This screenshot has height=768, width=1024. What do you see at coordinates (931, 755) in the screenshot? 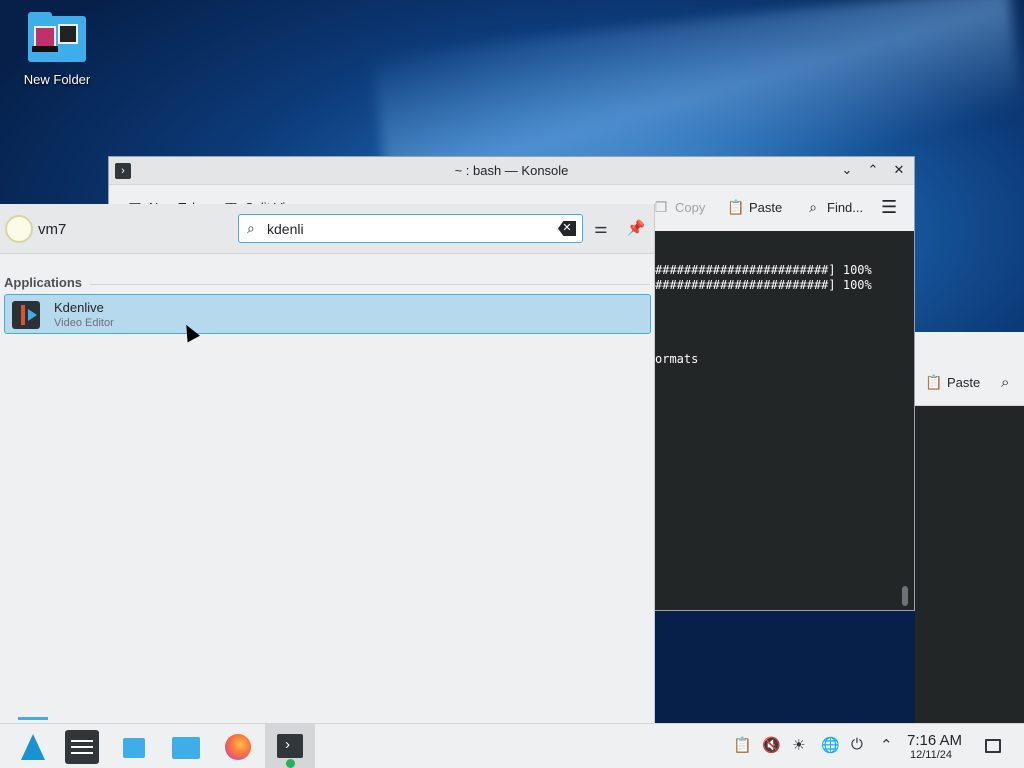
I see `clock-date: 12/11/24` at bounding box center [931, 755].